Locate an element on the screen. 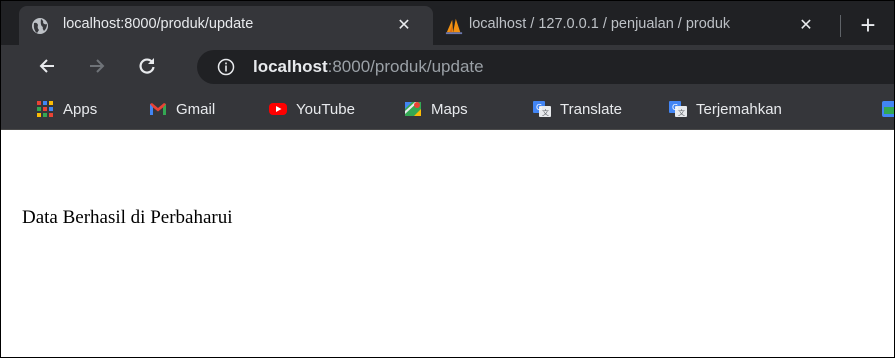 The width and height of the screenshot is (895, 358). bookmark-label: Apps is located at coordinates (80, 109).